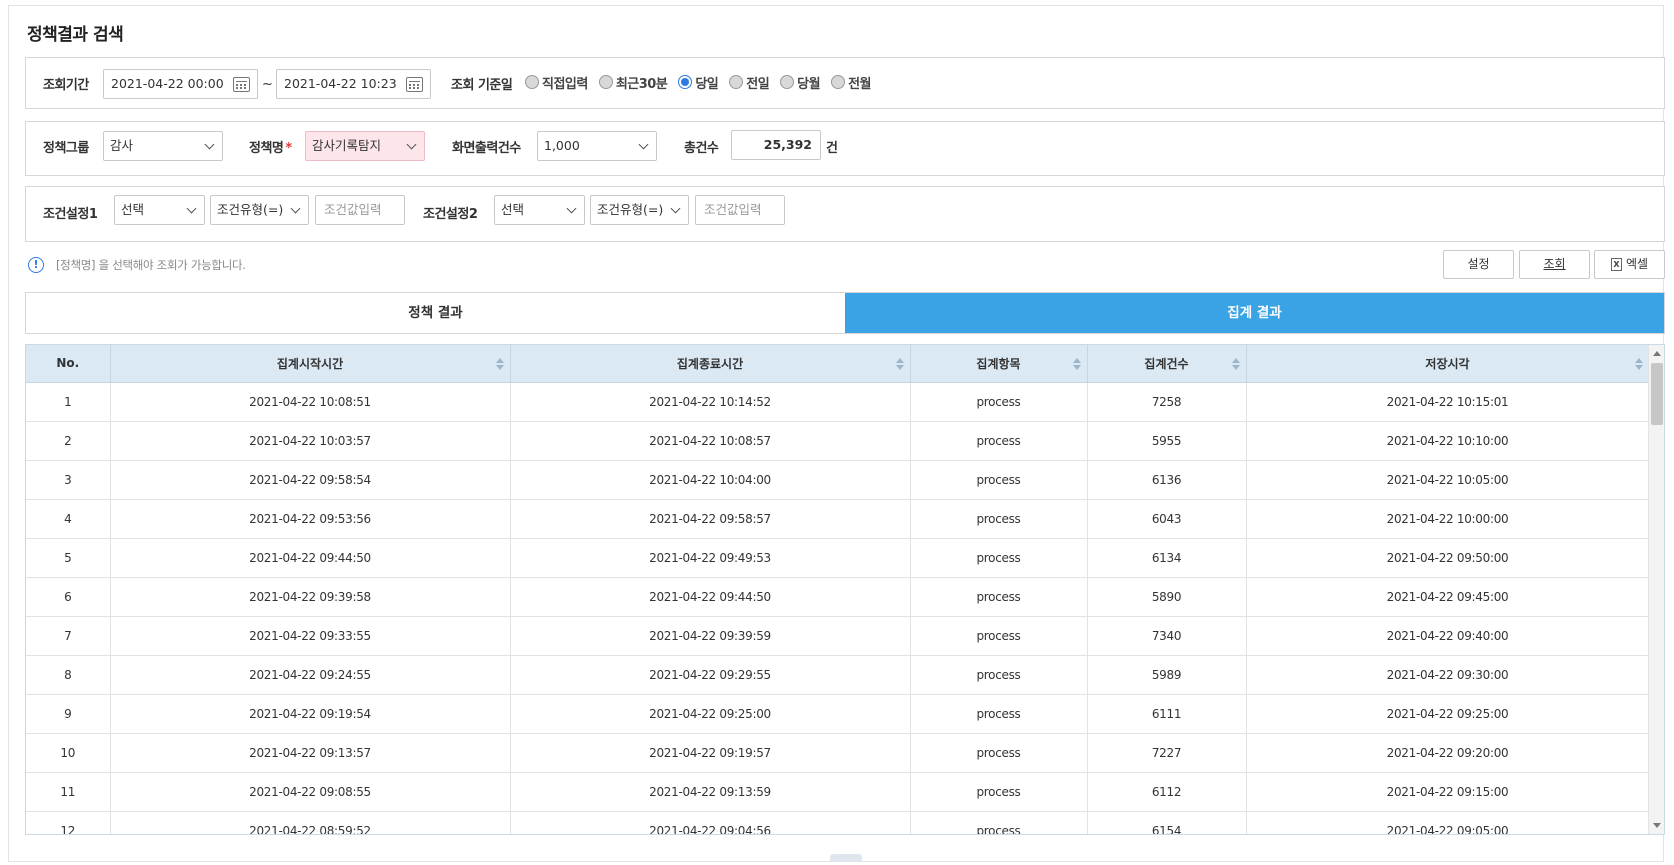 The height and width of the screenshot is (865, 1674). What do you see at coordinates (1616, 264) in the screenshot?
I see `excel-file-icon: X` at bounding box center [1616, 264].